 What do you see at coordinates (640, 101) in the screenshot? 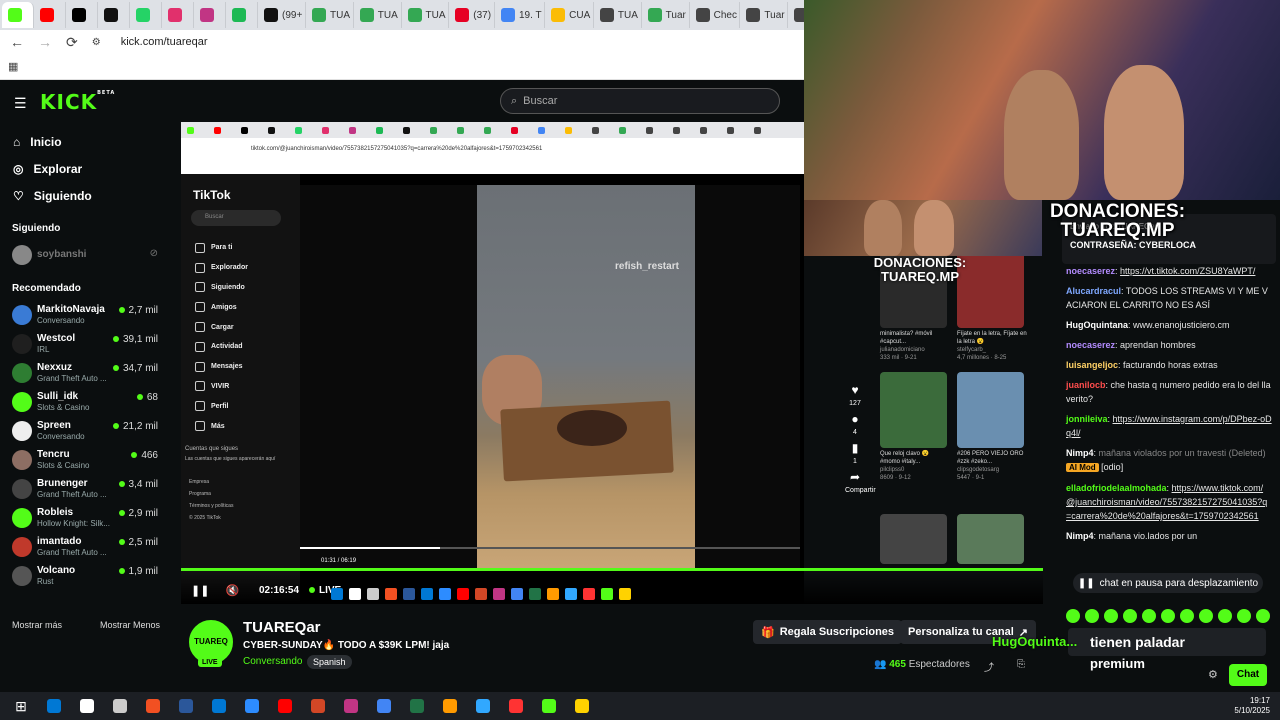
I see `search-input: ⌕ Buscar` at bounding box center [640, 101].